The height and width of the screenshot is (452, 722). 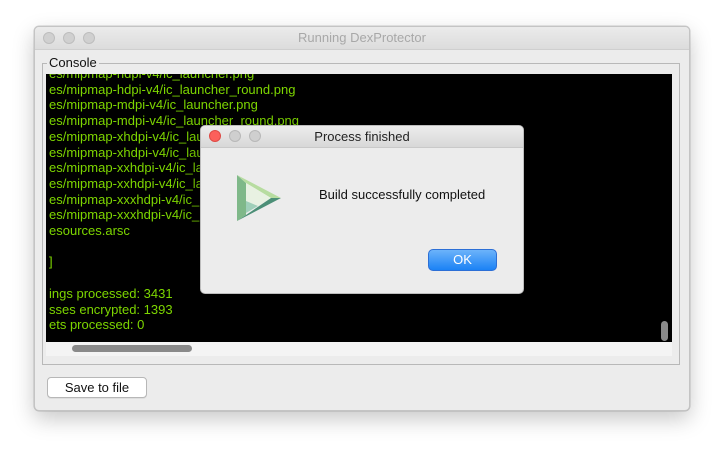 I want to click on dialog-titlebar: Process finished, so click(x=362, y=137).